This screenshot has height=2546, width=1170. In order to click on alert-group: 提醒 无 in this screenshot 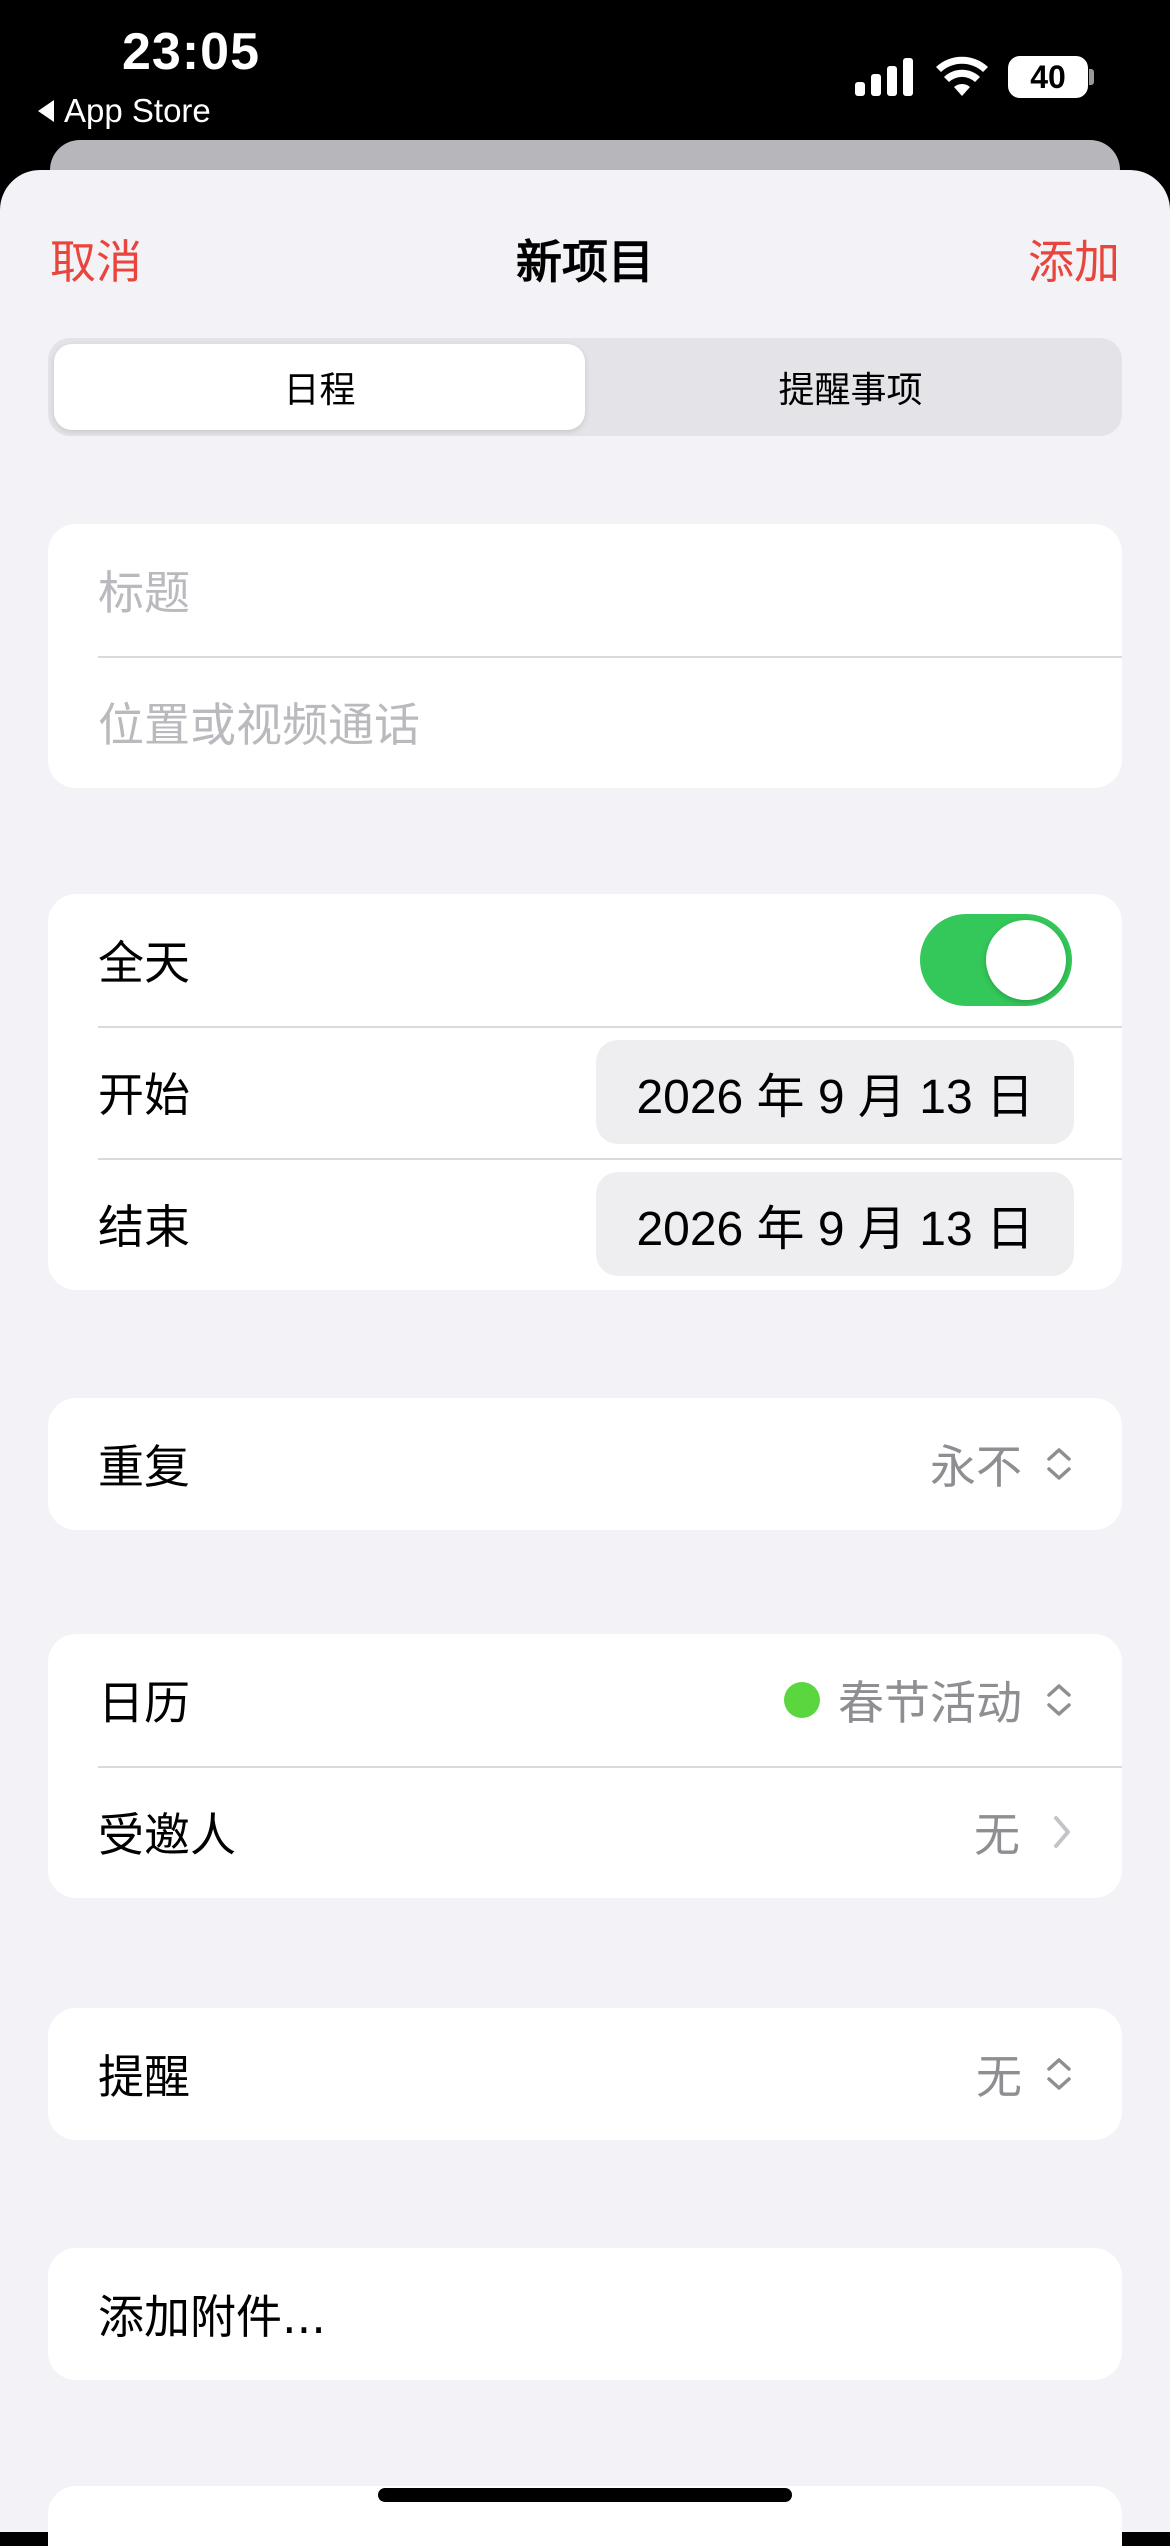, I will do `click(585, 2074)`.